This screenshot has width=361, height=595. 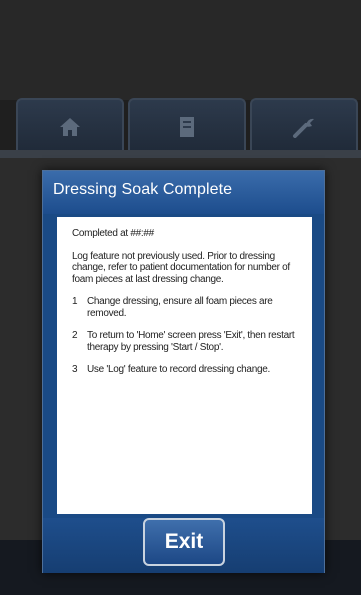 I want to click on step-number: 2, so click(x=75, y=335).